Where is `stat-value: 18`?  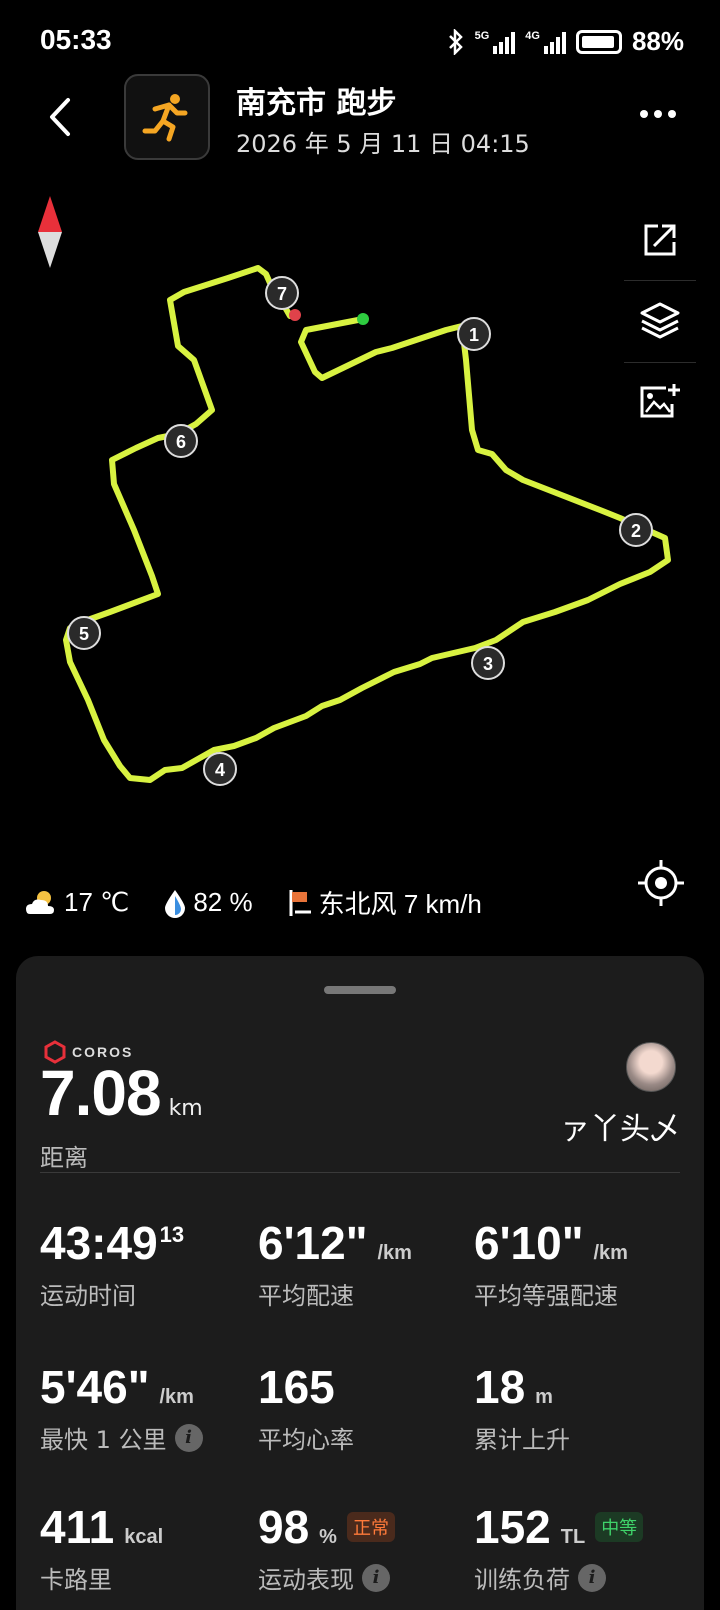
stat-value: 18 is located at coordinates (500, 1387).